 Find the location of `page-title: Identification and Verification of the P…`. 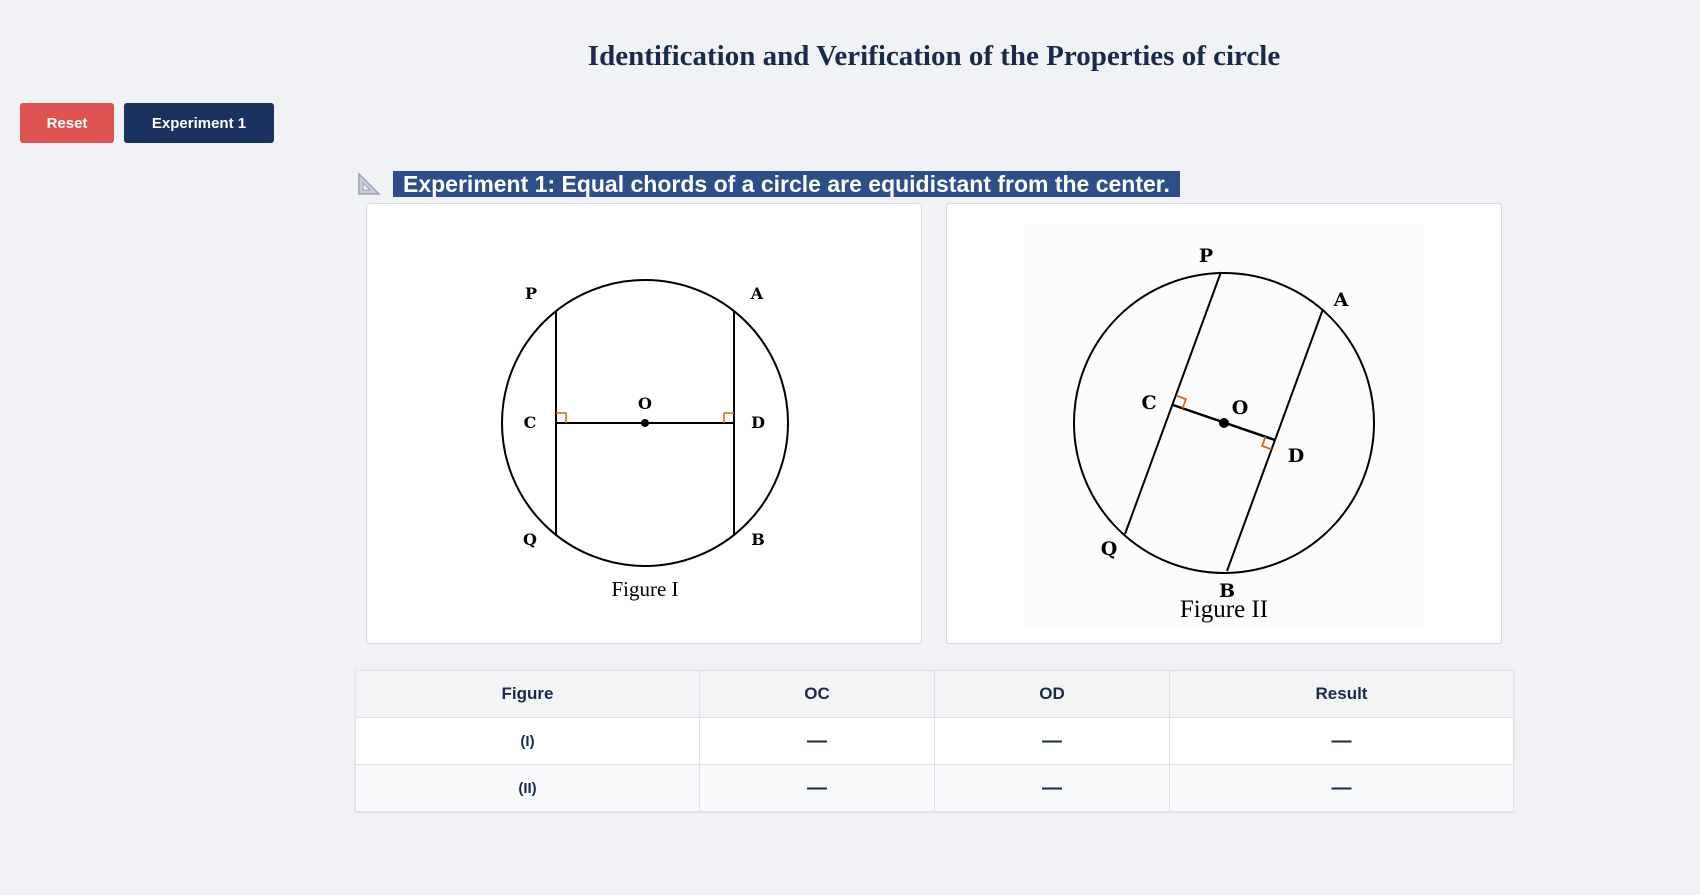

page-title: Identification and Verification of the P… is located at coordinates (934, 56).